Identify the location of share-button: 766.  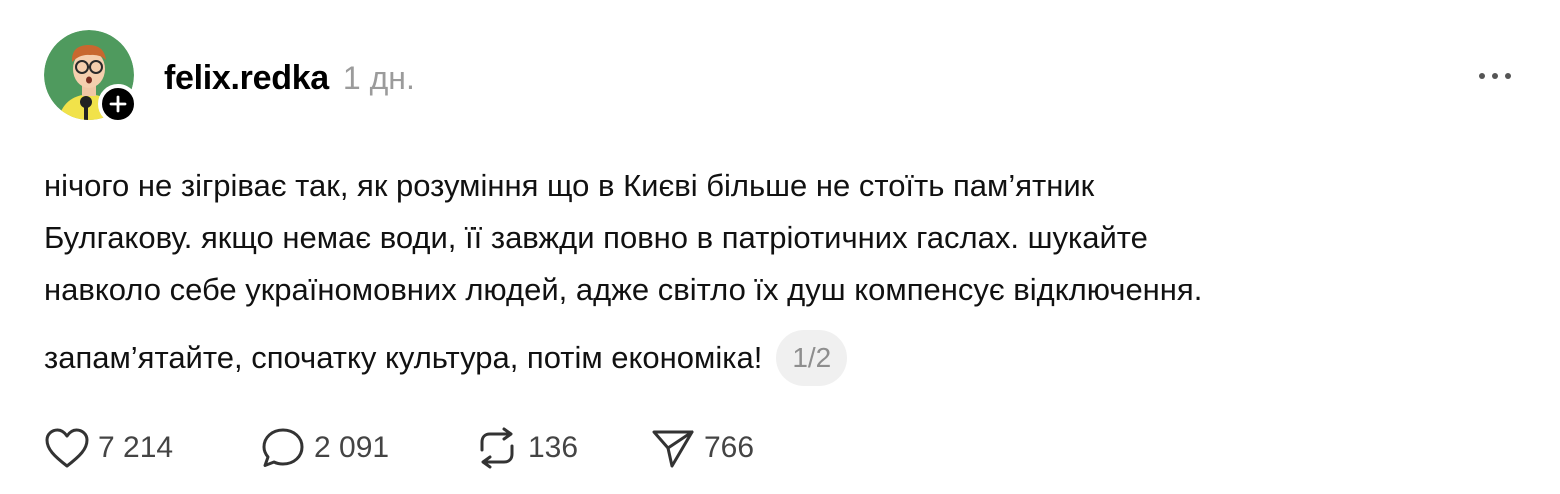
(702, 448).